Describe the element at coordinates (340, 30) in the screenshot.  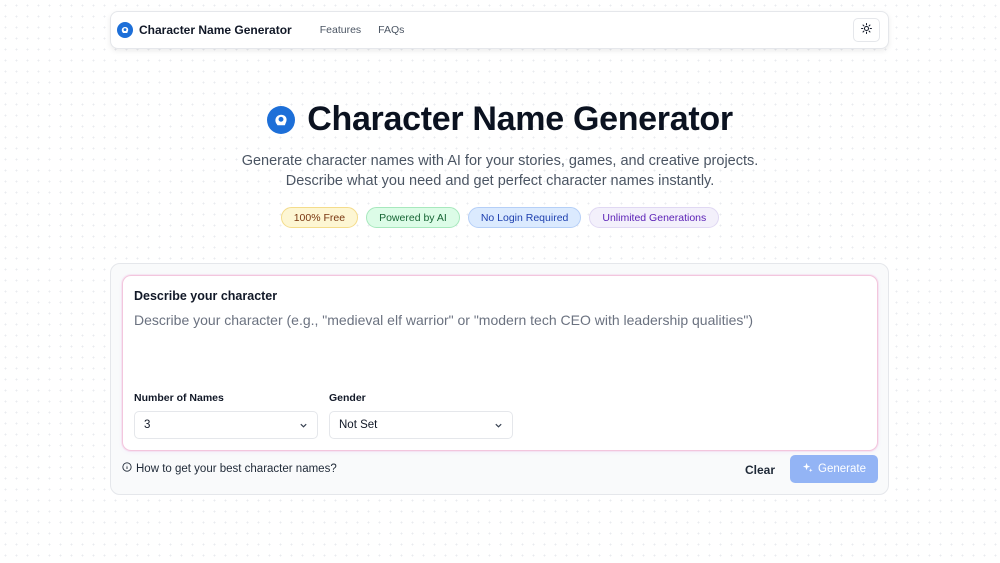
I see `nav-link-features: Features` at that location.